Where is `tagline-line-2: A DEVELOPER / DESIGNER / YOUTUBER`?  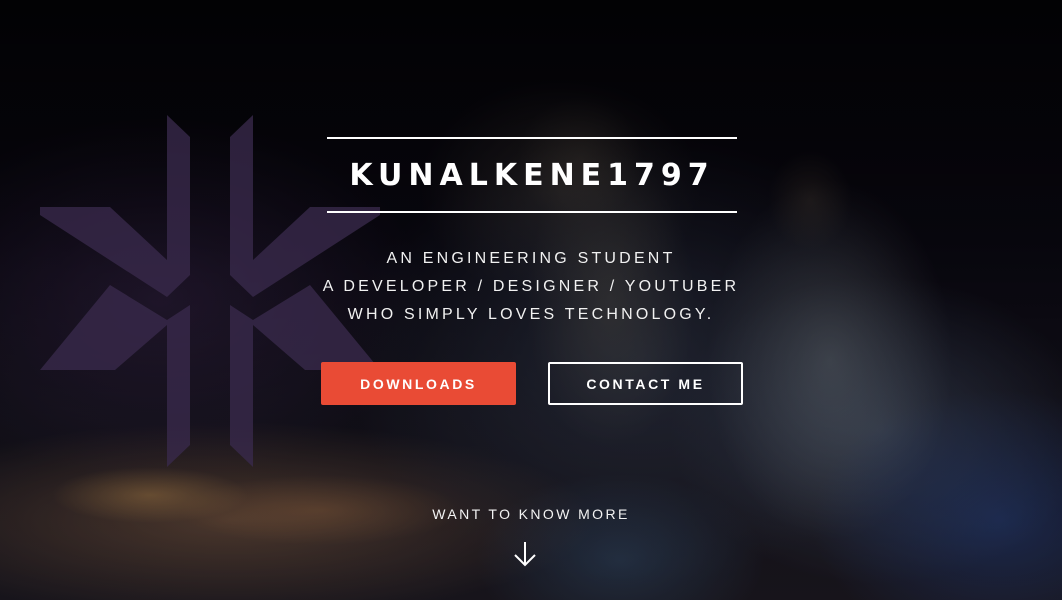
tagline-line-2: A DEVELOPER / DESIGNER / YOUTUBER is located at coordinates (531, 286).